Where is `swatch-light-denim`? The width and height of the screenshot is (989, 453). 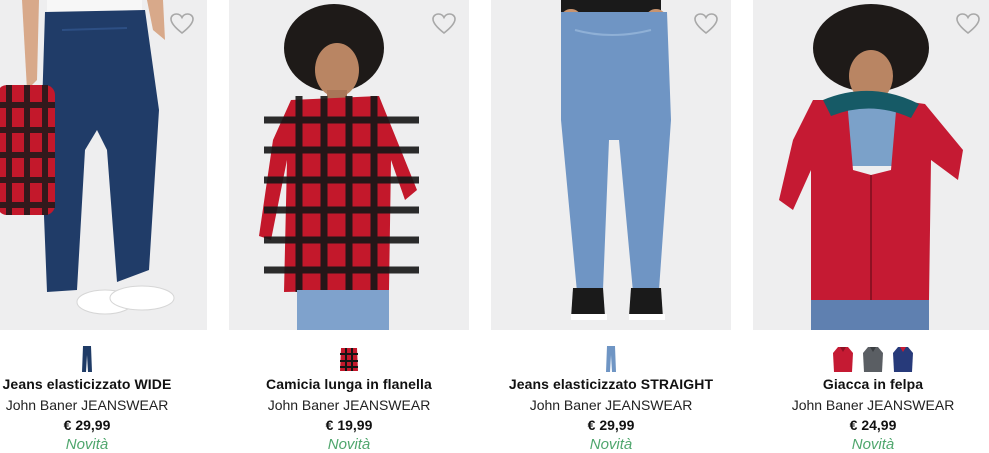
swatch-light-denim is located at coordinates (611, 359).